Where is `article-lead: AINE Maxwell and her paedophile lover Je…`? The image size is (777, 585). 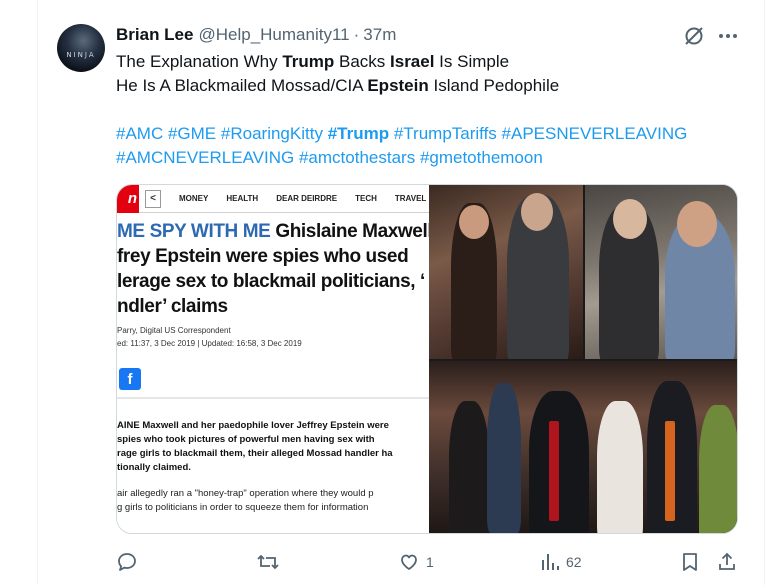
article-lead: AINE Maxwell and her paedophile lover Je… is located at coordinates (273, 447).